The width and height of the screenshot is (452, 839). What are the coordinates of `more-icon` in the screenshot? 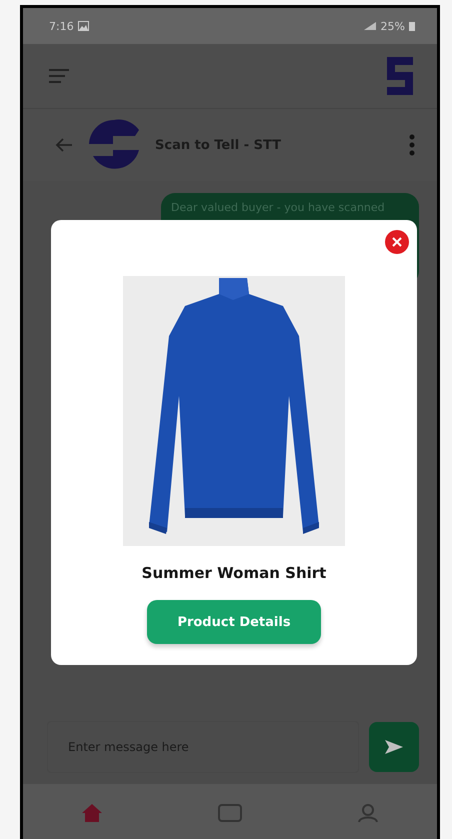 It's located at (412, 145).